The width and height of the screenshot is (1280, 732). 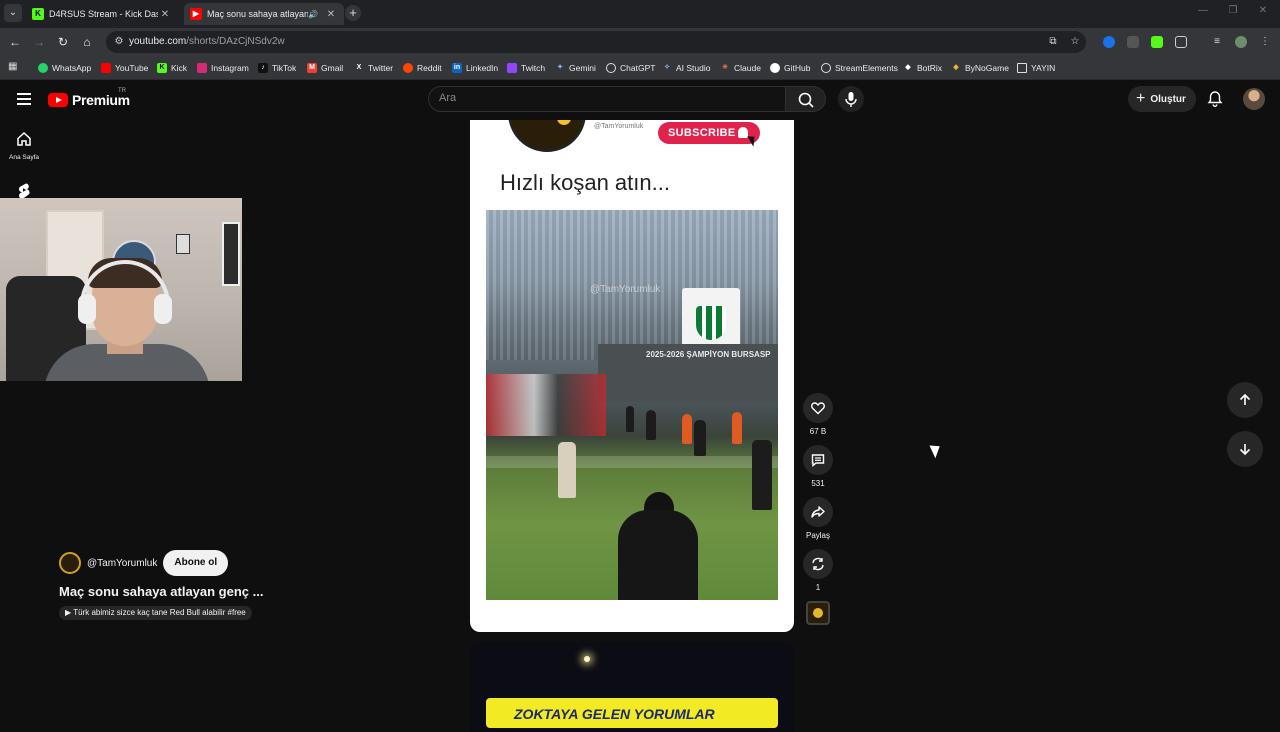 I want to click on bookmark-chatgpt: ChatGPT, so click(x=630, y=68).